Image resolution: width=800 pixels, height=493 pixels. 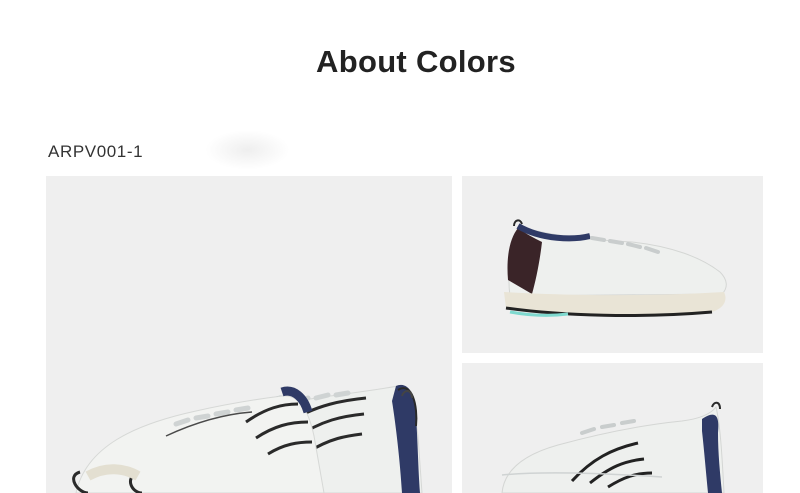 What do you see at coordinates (198, 439) in the screenshot?
I see `shoe-front` at bounding box center [198, 439].